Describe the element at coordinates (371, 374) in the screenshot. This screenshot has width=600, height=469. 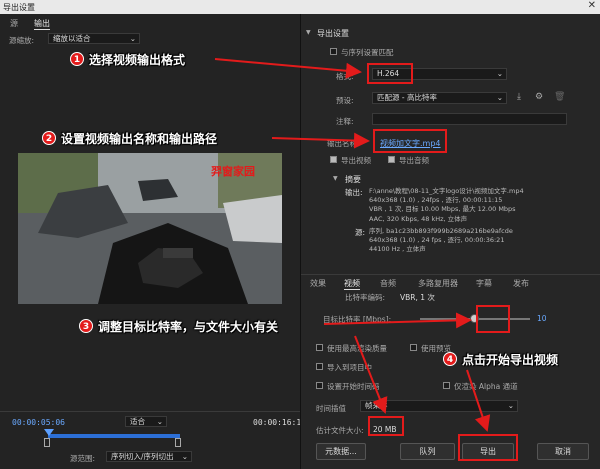
I see `arrow-3b` at that location.